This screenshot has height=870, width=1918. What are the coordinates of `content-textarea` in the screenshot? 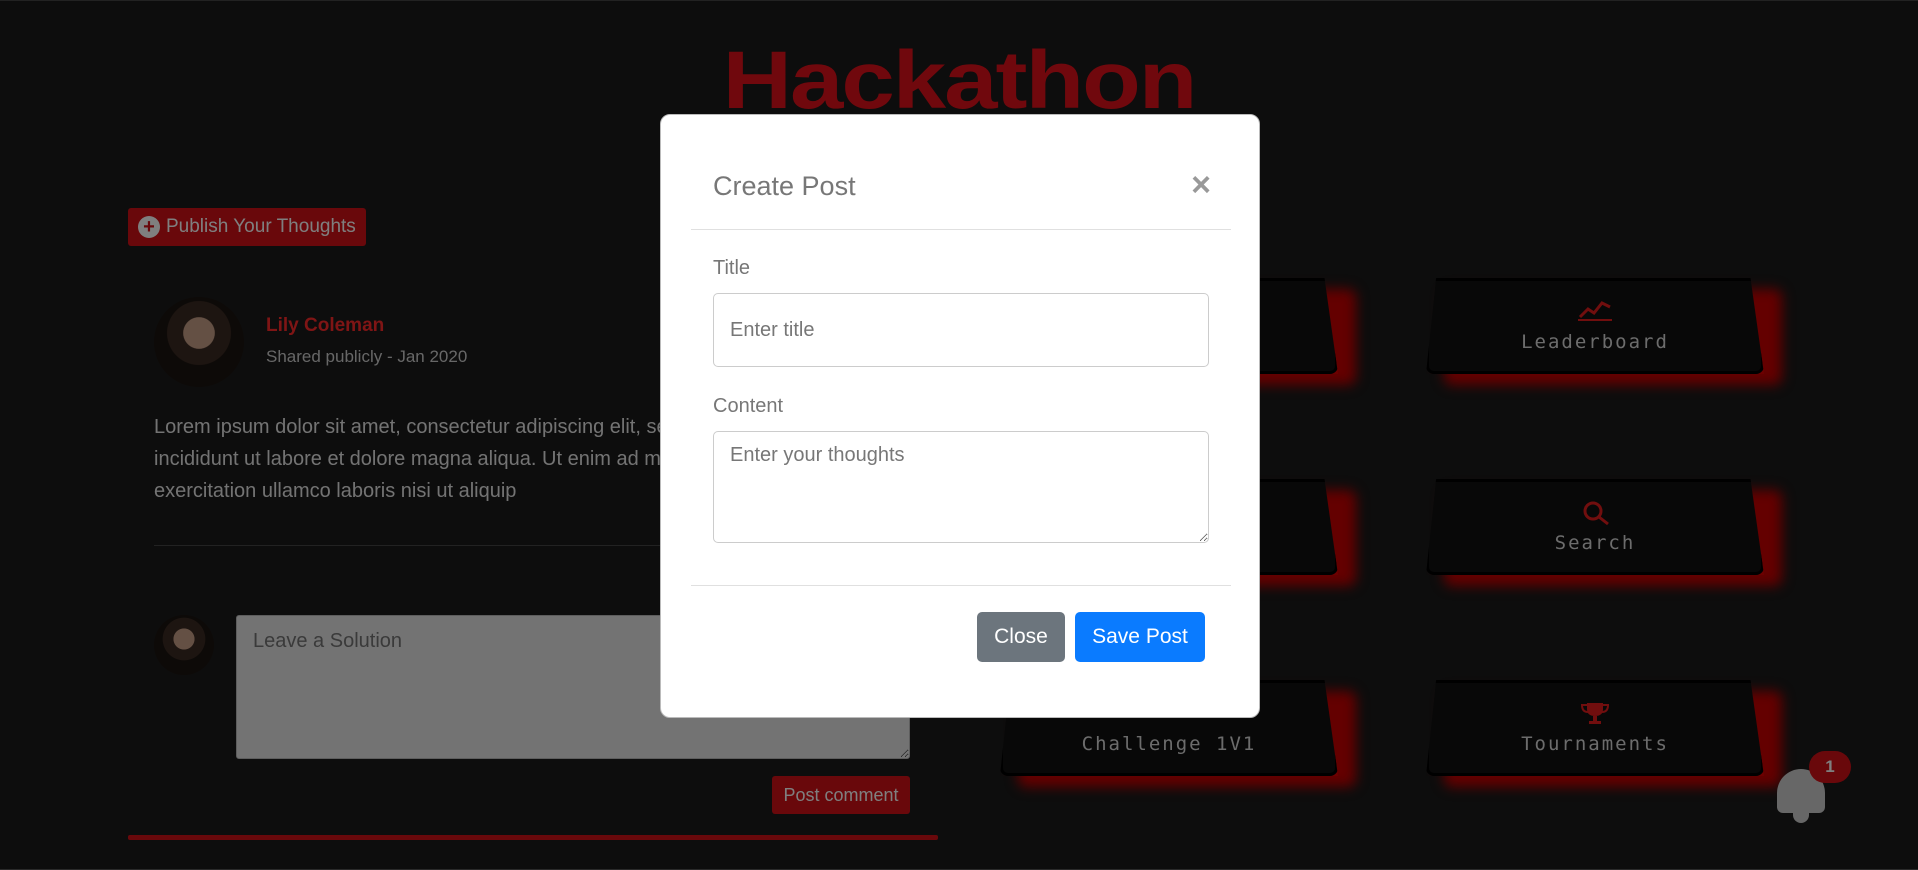 It's located at (961, 487).